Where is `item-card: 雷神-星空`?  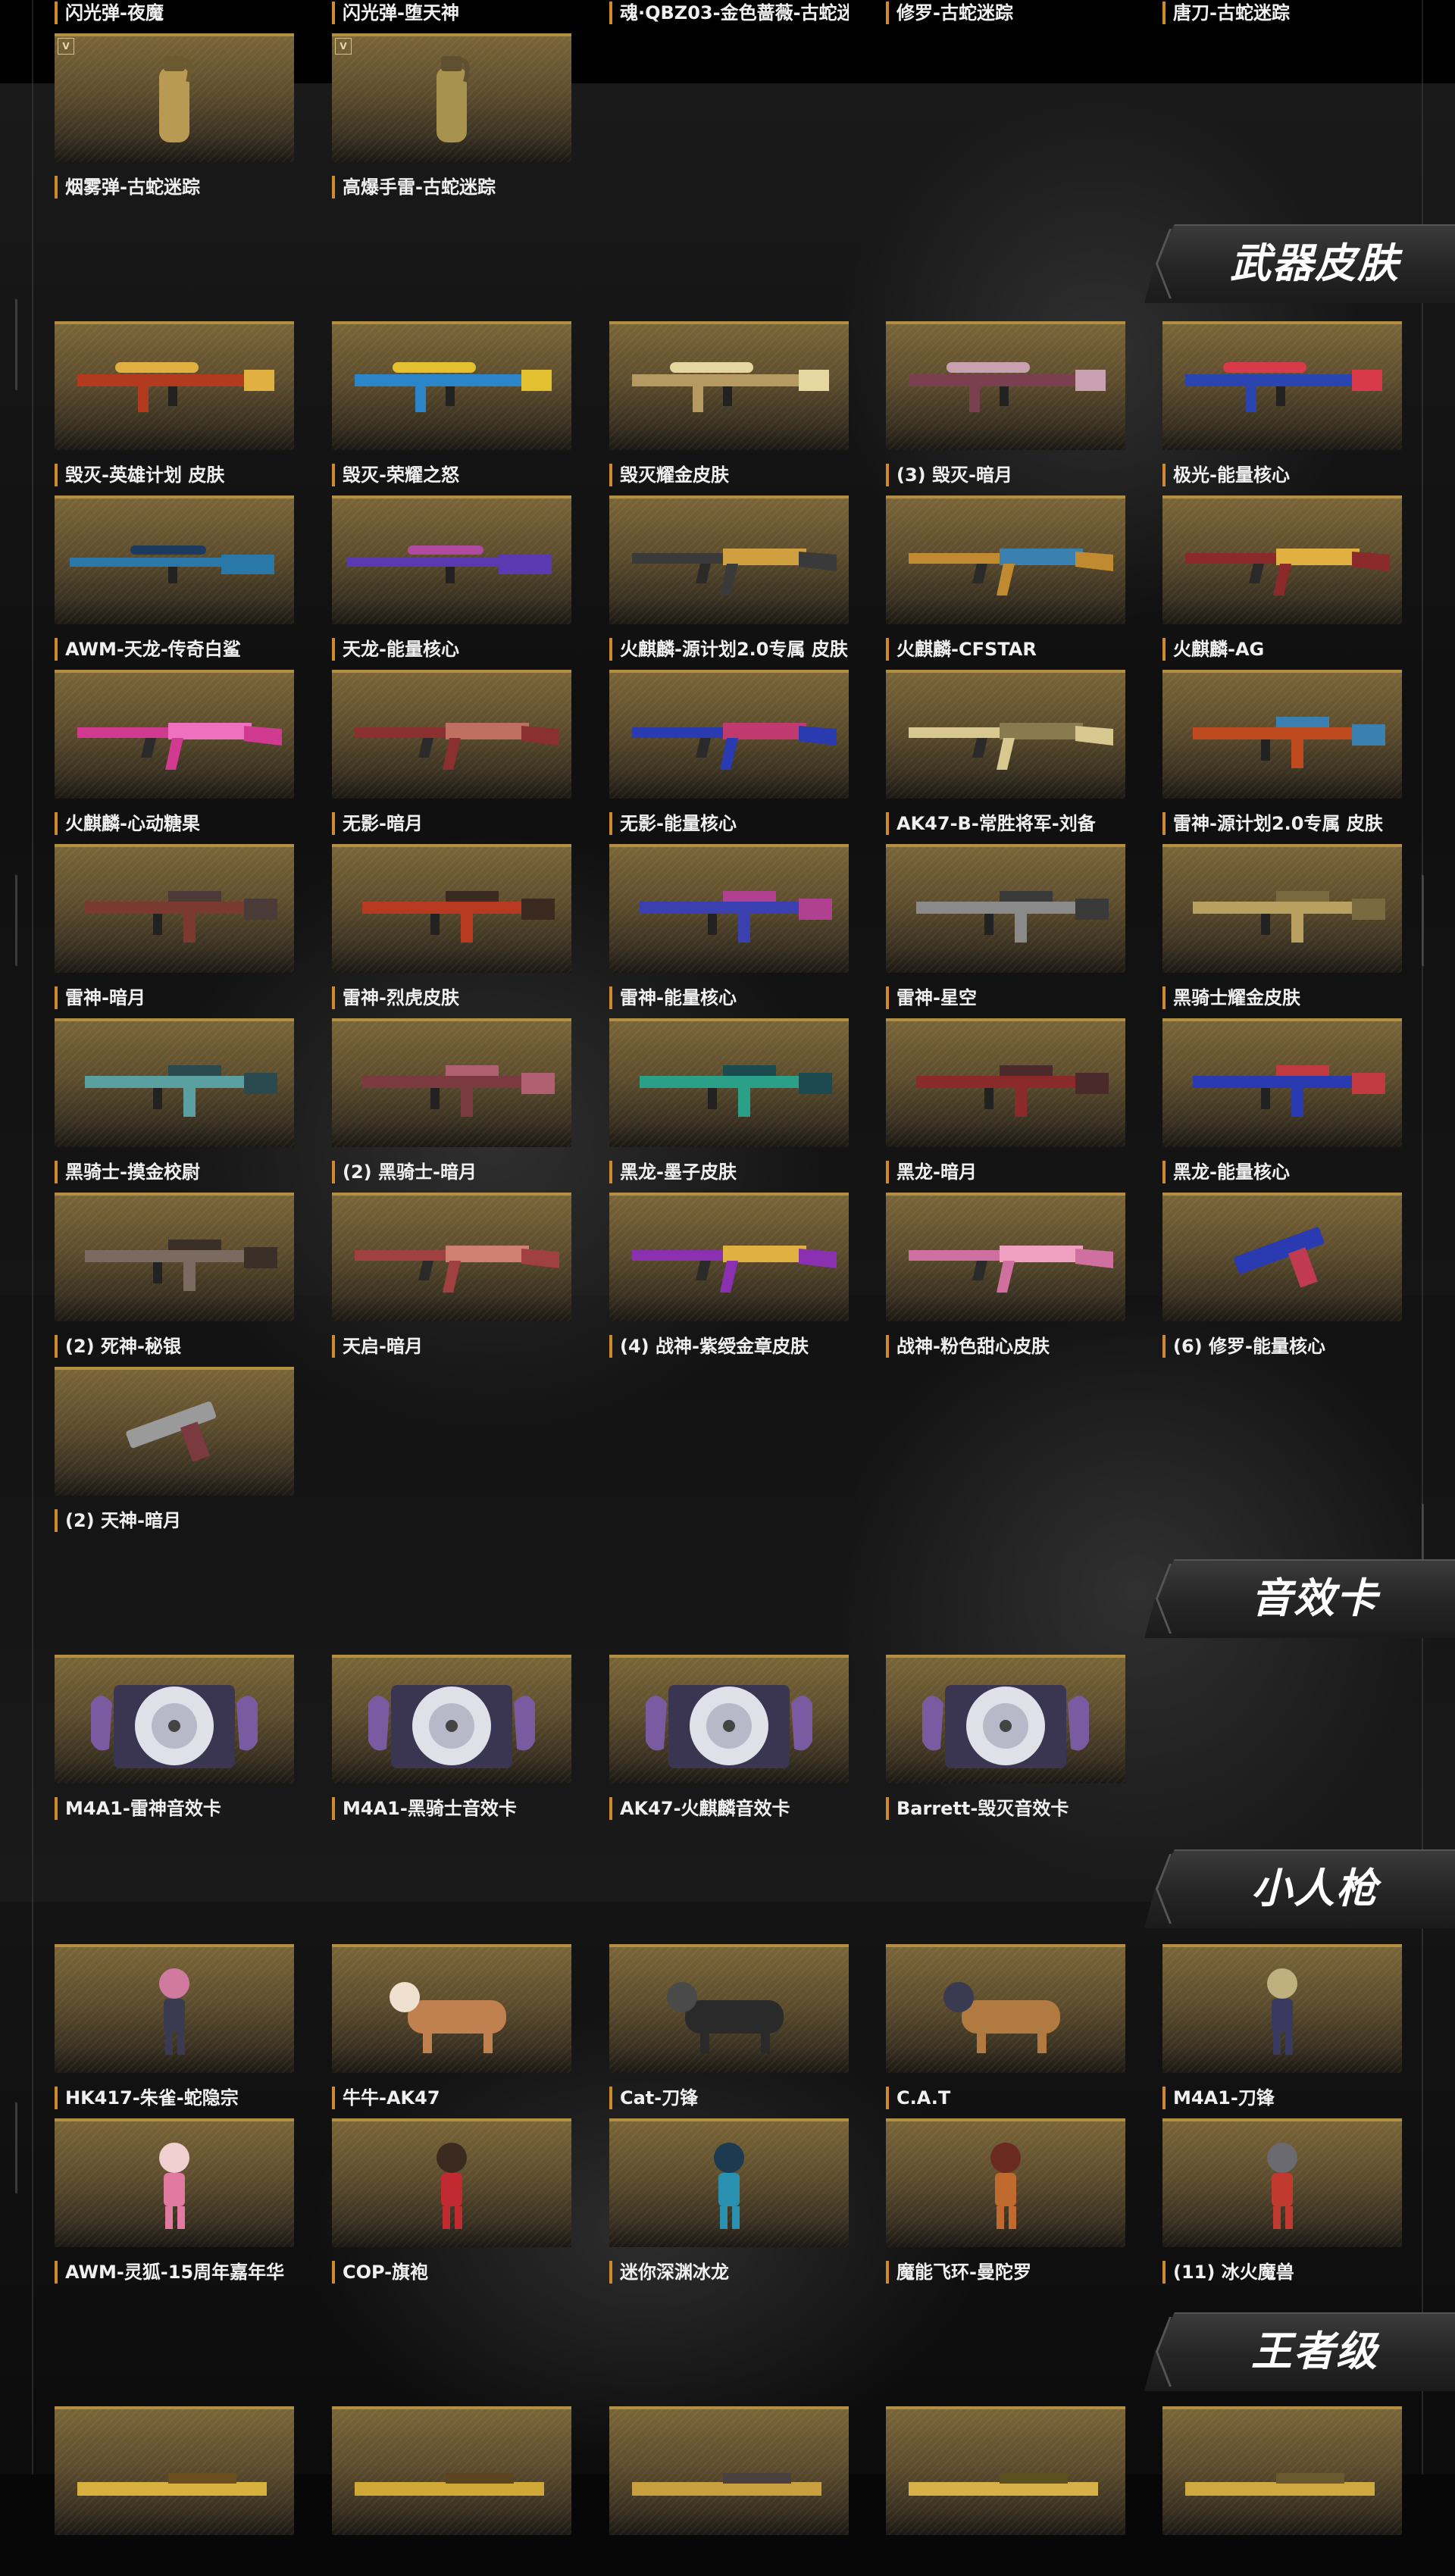 item-card: 雷神-星空 is located at coordinates (1005, 929).